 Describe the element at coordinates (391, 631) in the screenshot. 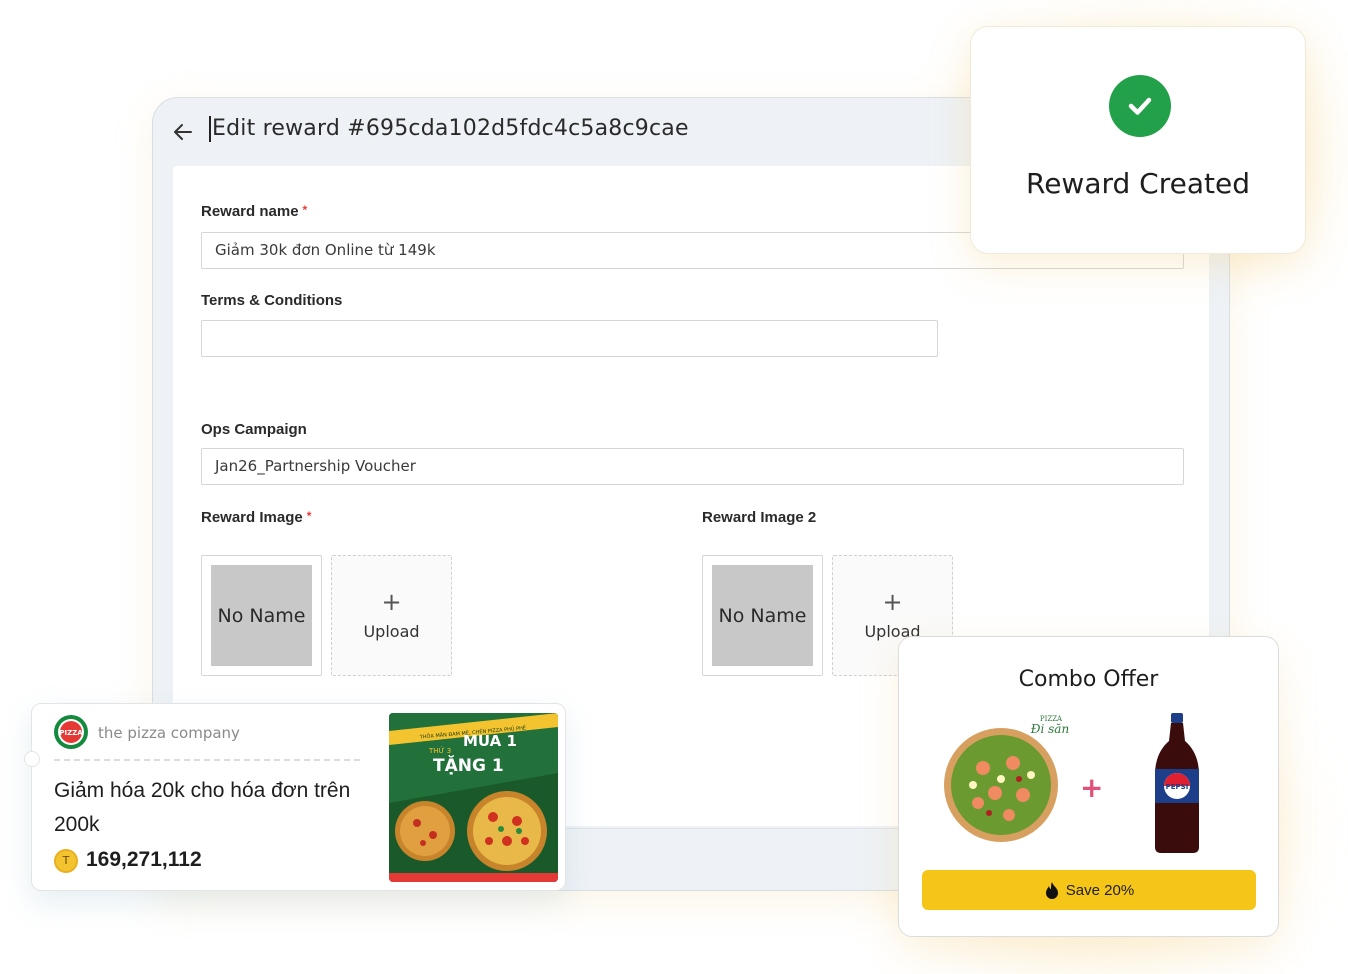

I see `upload-label: Upload` at that location.